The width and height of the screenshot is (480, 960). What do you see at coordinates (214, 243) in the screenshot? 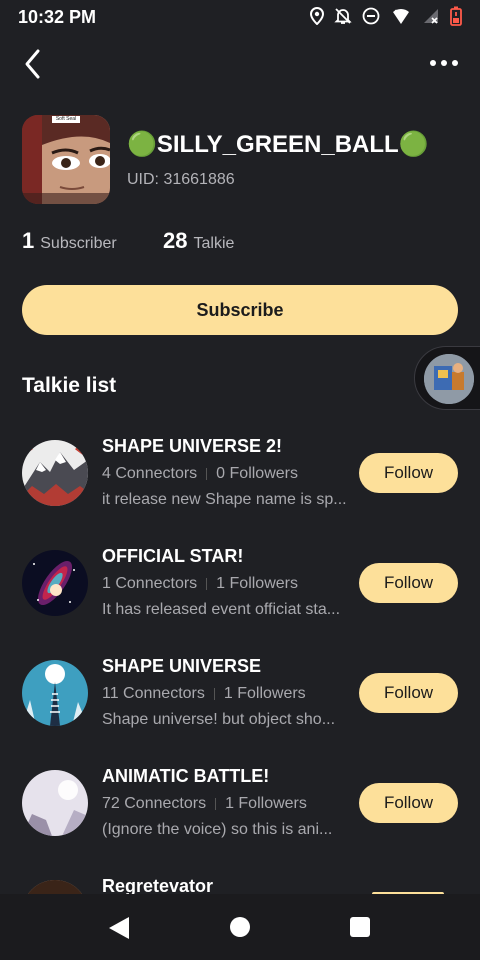
I see `talkie-label: Talkie` at bounding box center [214, 243].